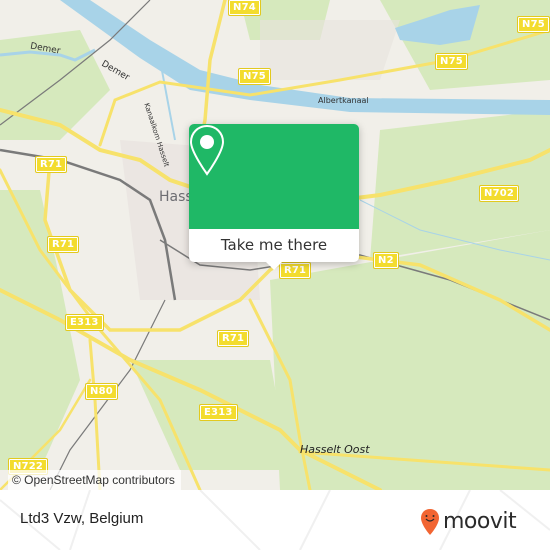 This screenshot has height=550, width=550. Describe the element at coordinates (94, 480) in the screenshot. I see `map-attribution: © OpenStreetMap contributors` at that location.